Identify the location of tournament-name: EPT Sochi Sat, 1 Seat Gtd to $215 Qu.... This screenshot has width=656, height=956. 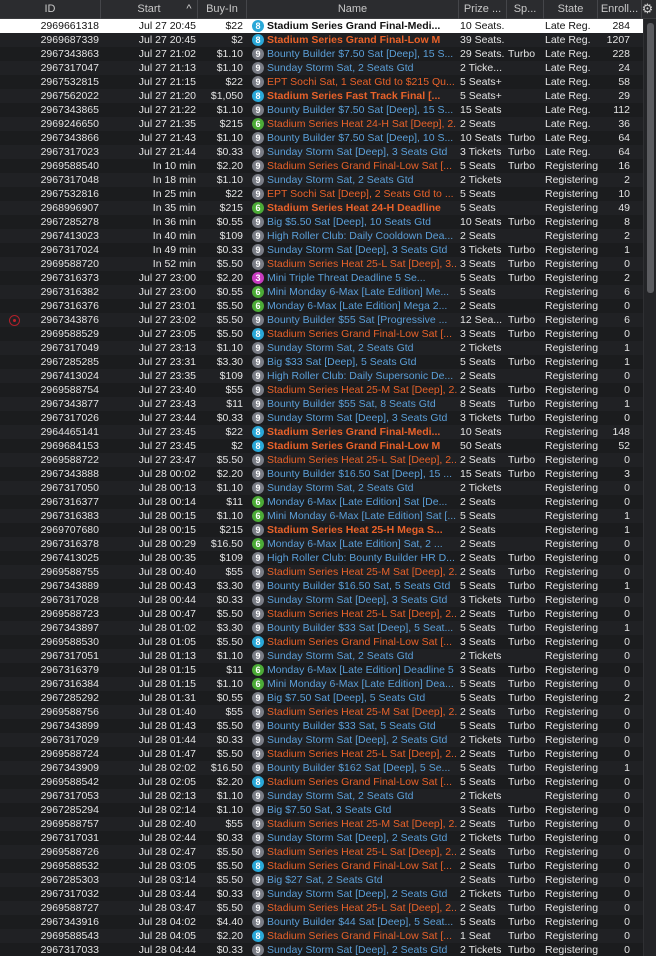
(361, 82).